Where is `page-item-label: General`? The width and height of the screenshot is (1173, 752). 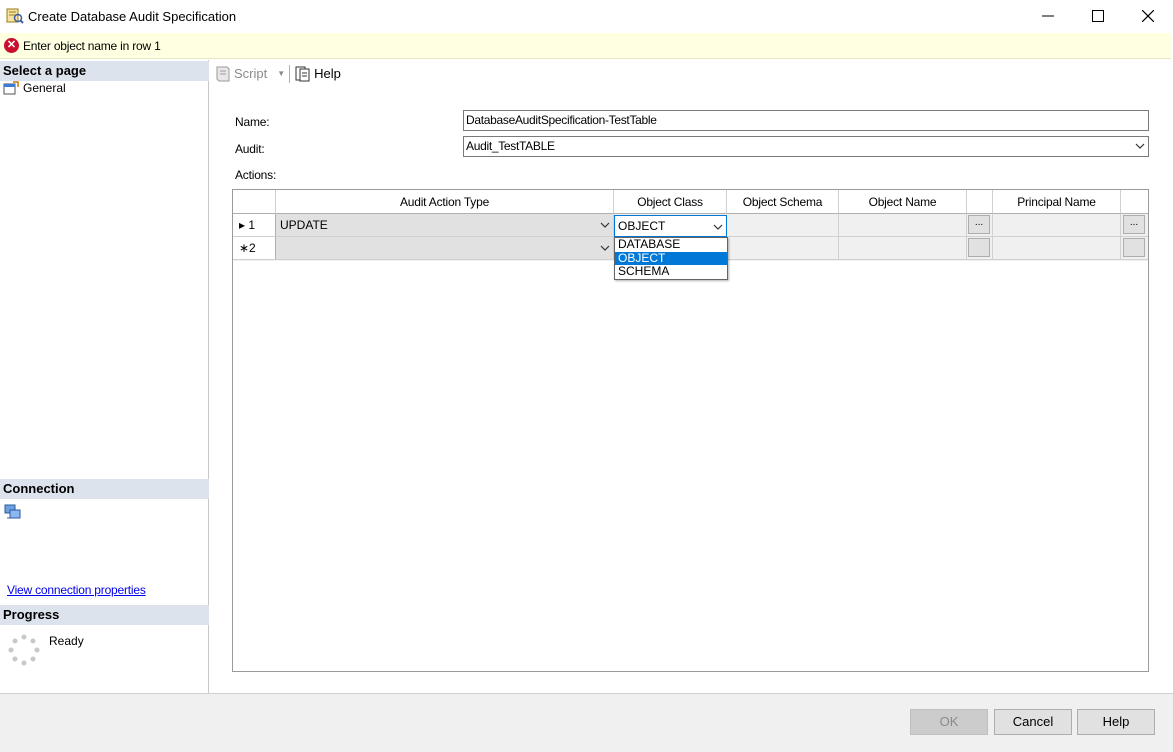
page-item-label: General is located at coordinates (44, 88).